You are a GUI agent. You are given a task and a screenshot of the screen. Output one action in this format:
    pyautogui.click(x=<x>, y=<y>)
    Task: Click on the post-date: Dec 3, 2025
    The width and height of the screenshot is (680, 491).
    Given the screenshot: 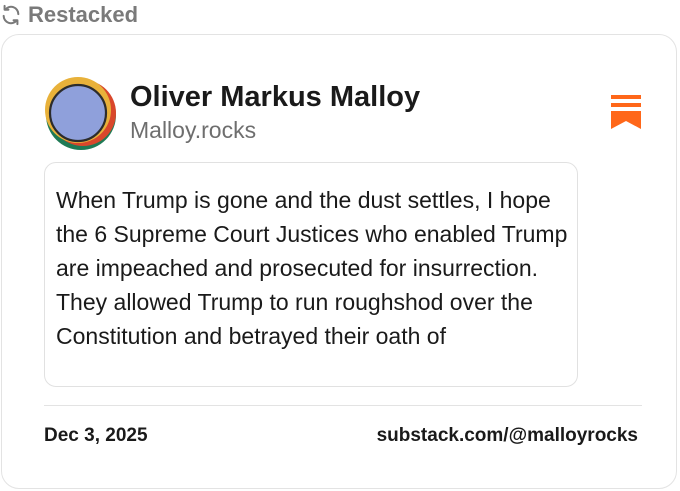 What is the action you would take?
    pyautogui.click(x=96, y=435)
    